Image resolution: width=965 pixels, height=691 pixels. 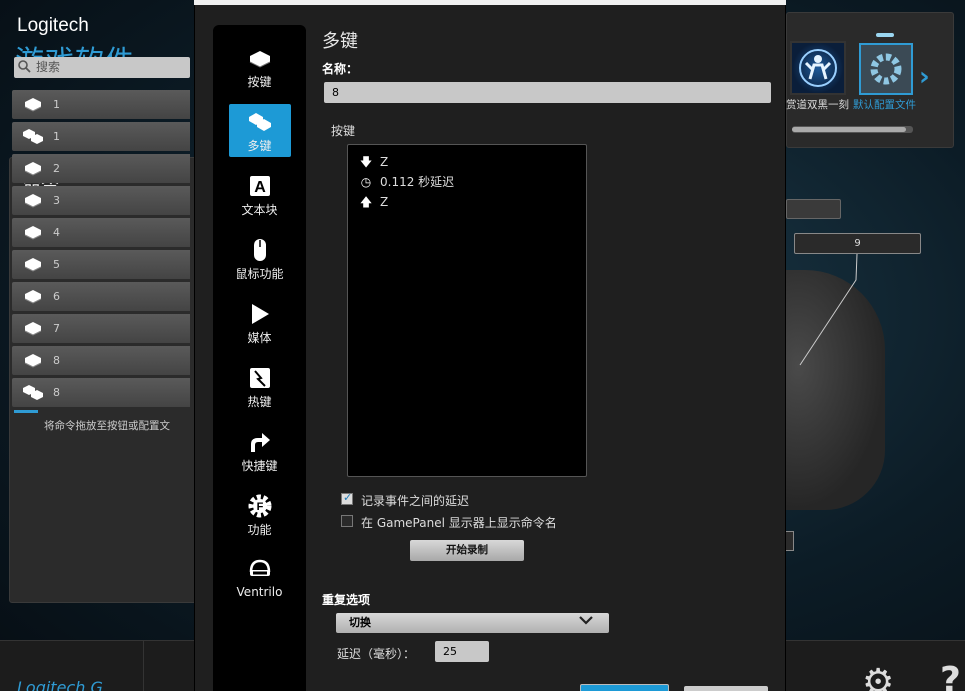 What do you see at coordinates (260, 314) in the screenshot?
I see `play-icon` at bounding box center [260, 314].